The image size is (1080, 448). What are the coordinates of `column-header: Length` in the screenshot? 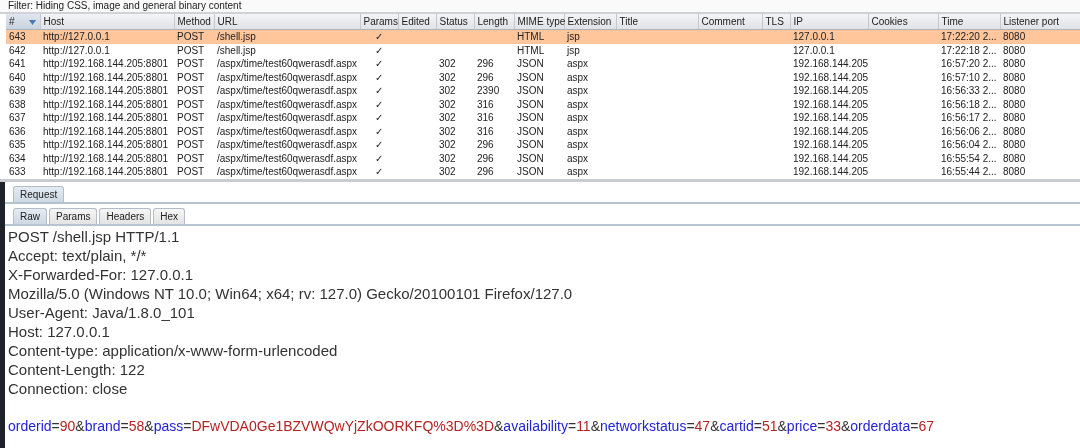 It's located at (494, 22).